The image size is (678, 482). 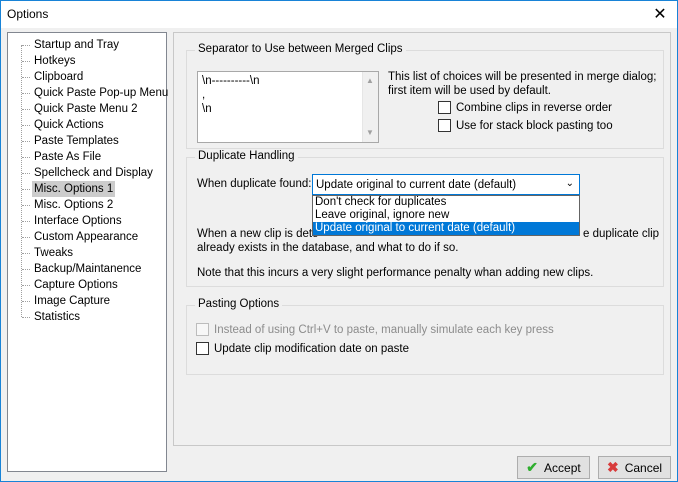 I want to click on cancel-button: ✖ Cancel, so click(x=634, y=467).